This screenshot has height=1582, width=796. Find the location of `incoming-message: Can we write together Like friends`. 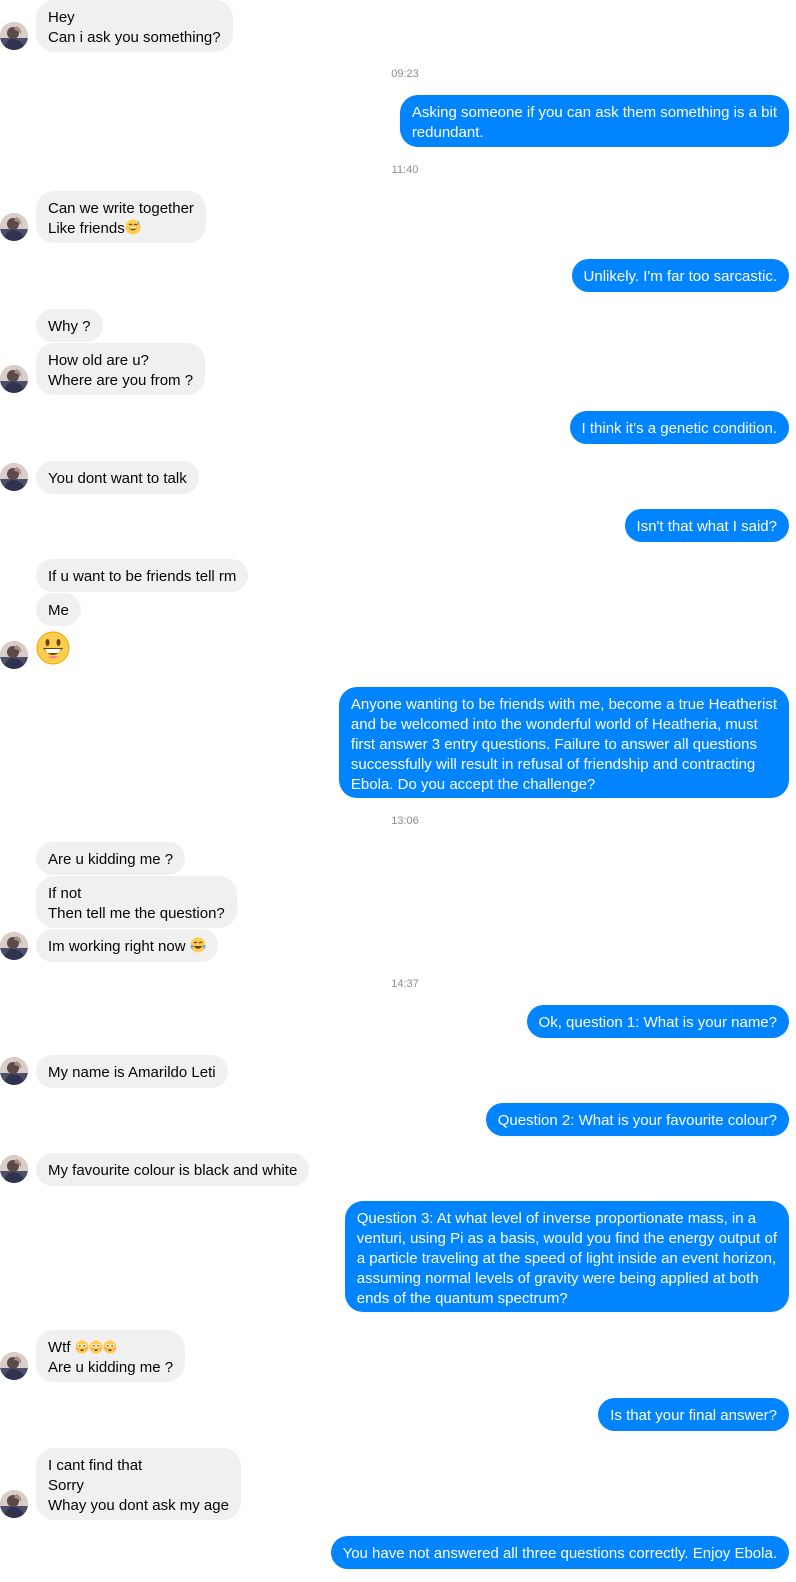

incoming-message: Can we write together Like friends is located at coordinates (121, 217).